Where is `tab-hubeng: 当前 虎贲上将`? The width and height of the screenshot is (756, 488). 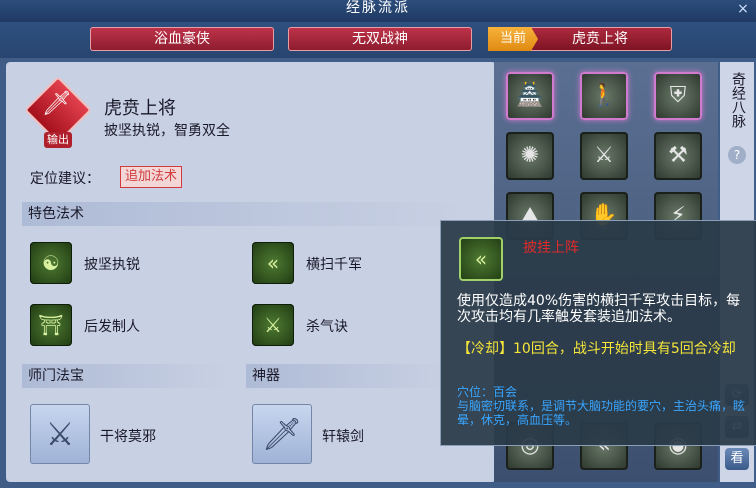 tab-hubeng: 当前 虎贲上将 is located at coordinates (580, 39).